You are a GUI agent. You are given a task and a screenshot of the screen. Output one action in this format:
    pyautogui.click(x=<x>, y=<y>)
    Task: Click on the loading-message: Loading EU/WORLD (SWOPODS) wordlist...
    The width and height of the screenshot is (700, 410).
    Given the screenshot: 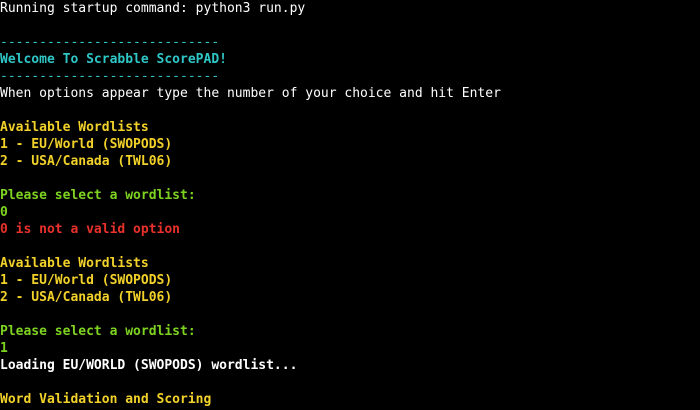 What is the action you would take?
    pyautogui.click(x=149, y=365)
    